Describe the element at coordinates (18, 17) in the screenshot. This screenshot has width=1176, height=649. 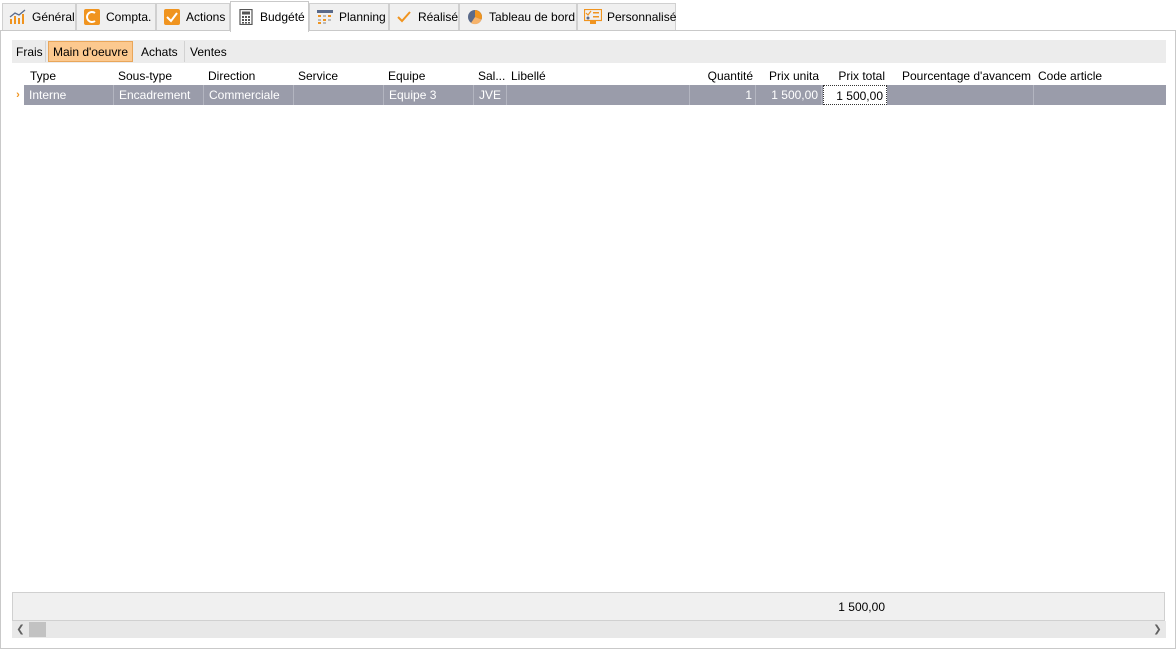
I see `chart-icon` at that location.